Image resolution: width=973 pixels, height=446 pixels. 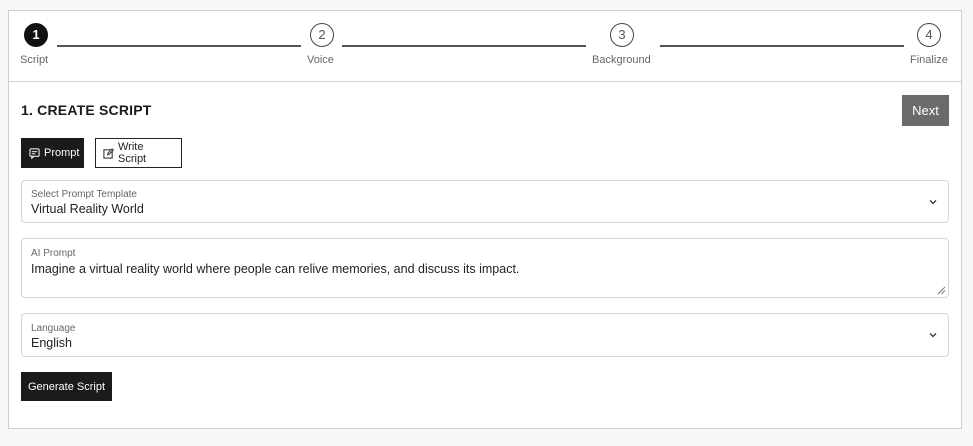 I want to click on step-2-circle: 2, so click(x=322, y=35).